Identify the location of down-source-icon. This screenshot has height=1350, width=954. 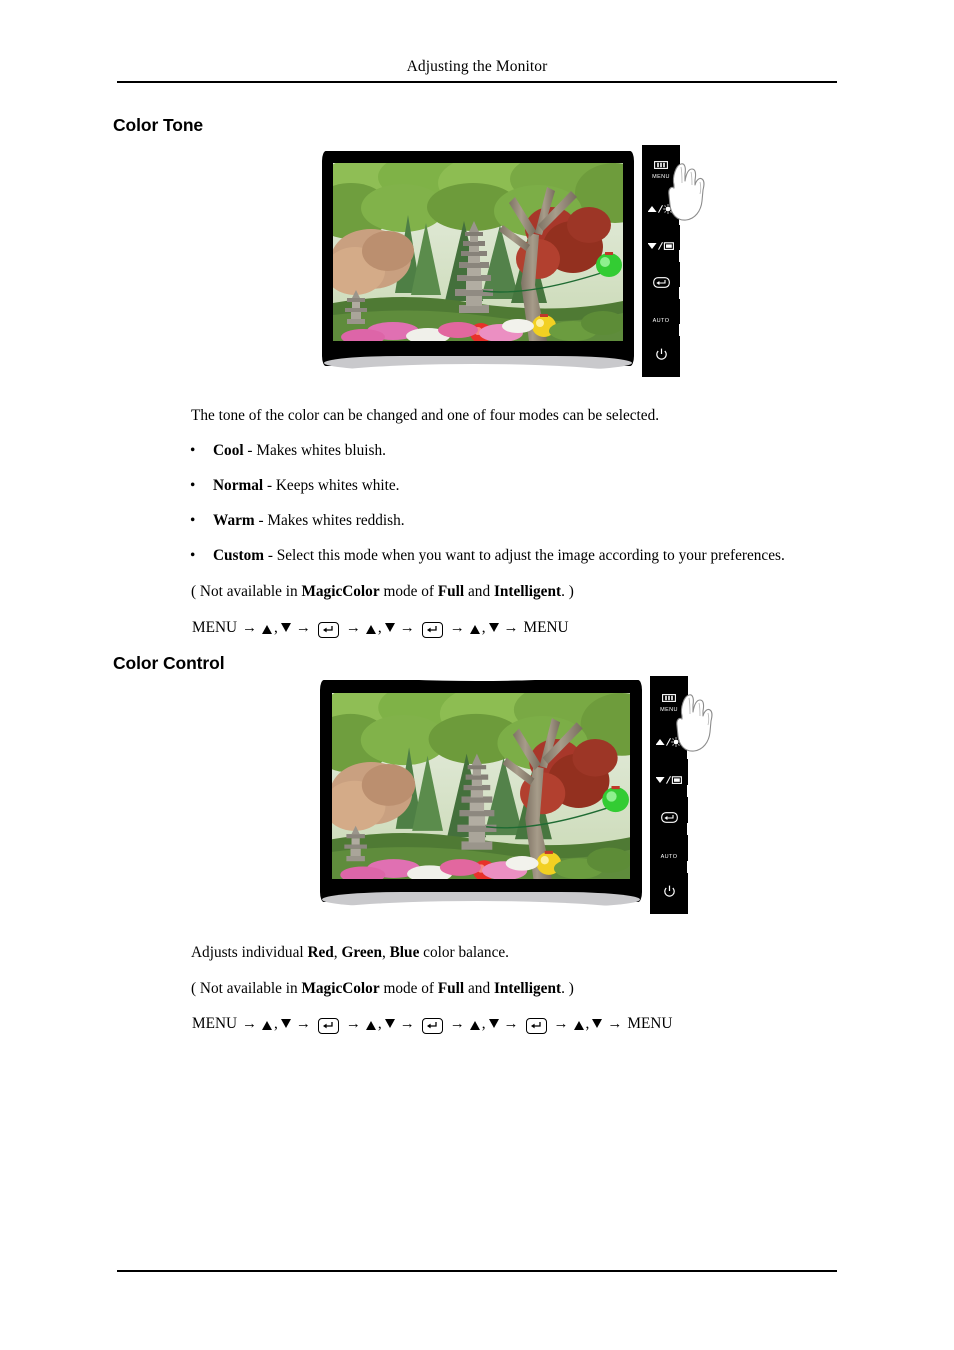
(668, 781).